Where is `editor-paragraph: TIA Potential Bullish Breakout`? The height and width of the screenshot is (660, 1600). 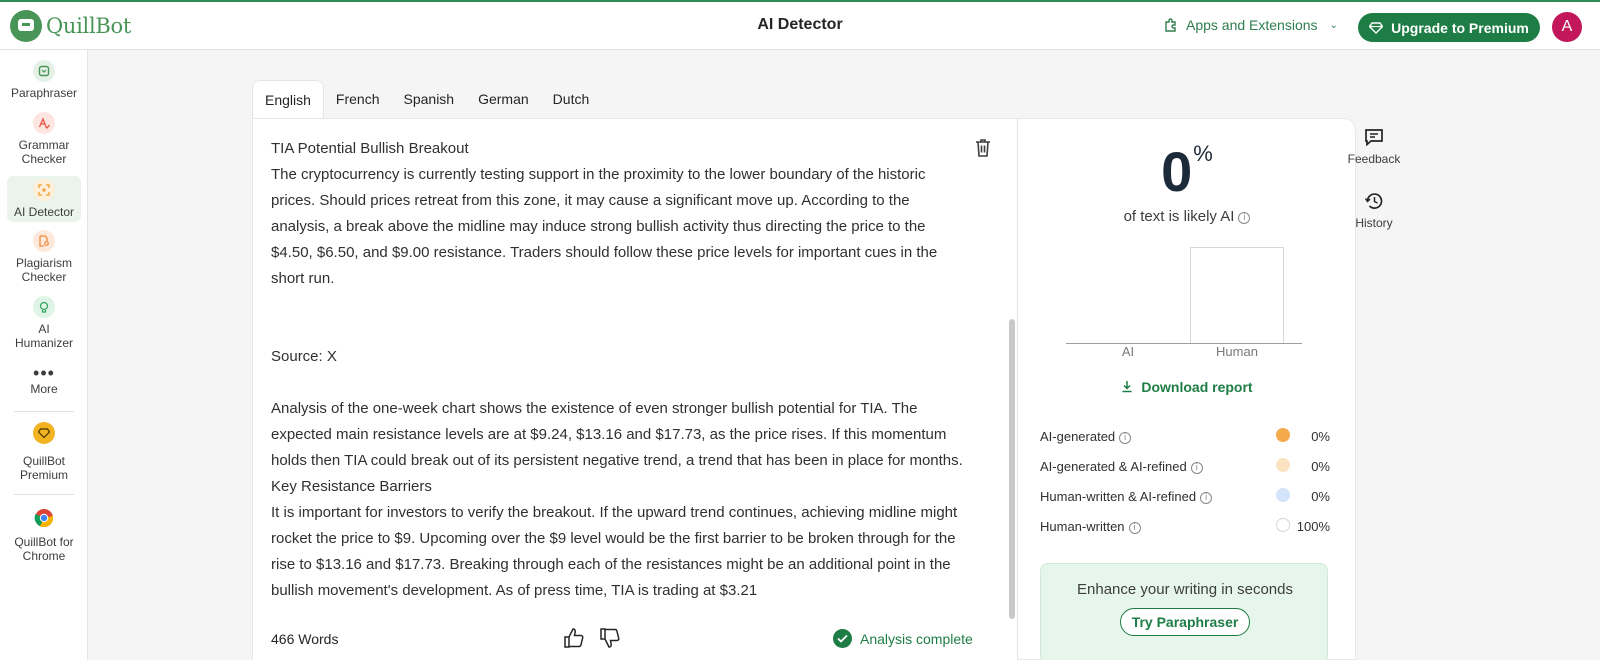
editor-paragraph: TIA Potential Bullish Breakout is located at coordinates (370, 148).